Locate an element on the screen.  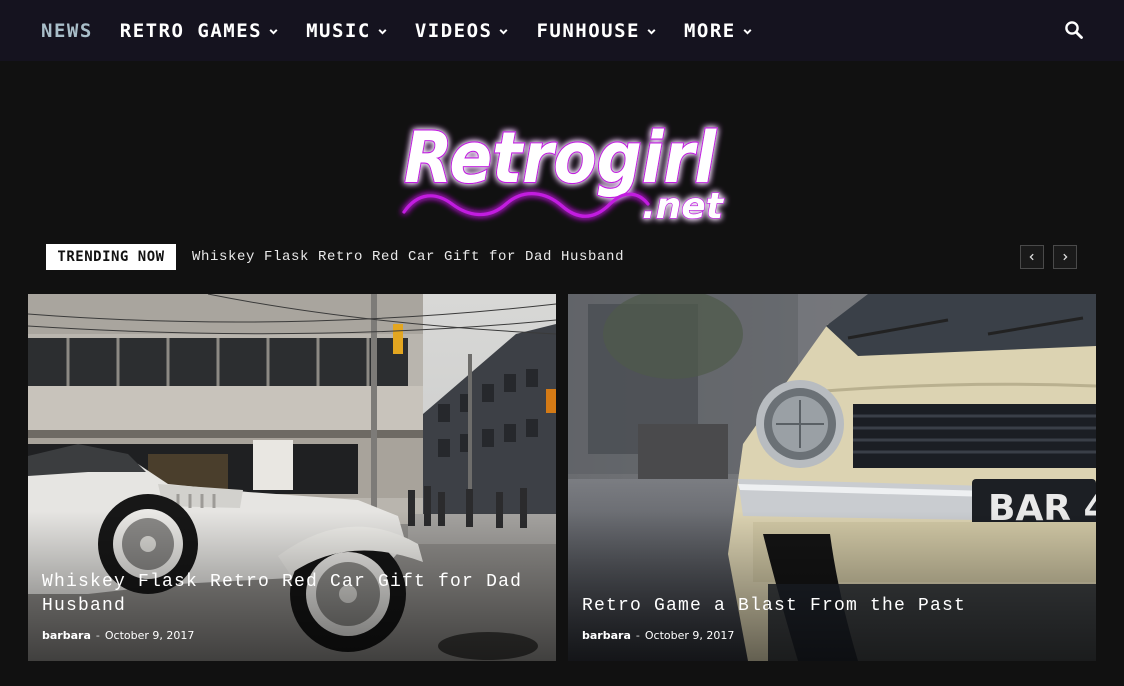
nav-item-music: MUSIC is located at coordinates (347, 31).